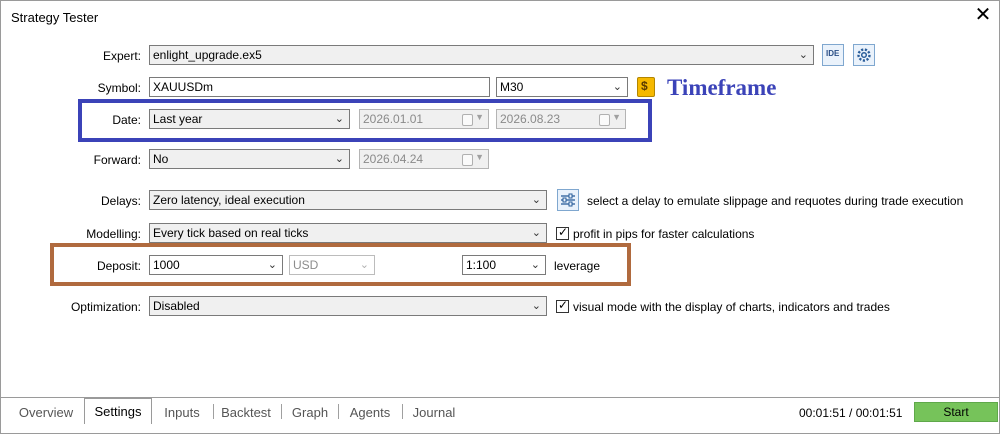 This screenshot has width=1000, height=434. Describe the element at coordinates (370, 412) in the screenshot. I see `tab-agents: Agents` at that location.